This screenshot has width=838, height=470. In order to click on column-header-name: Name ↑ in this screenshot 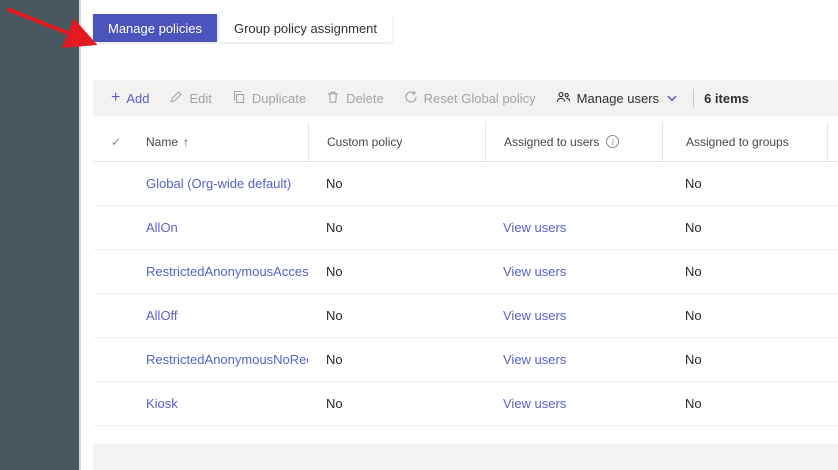, I will do `click(227, 141)`.